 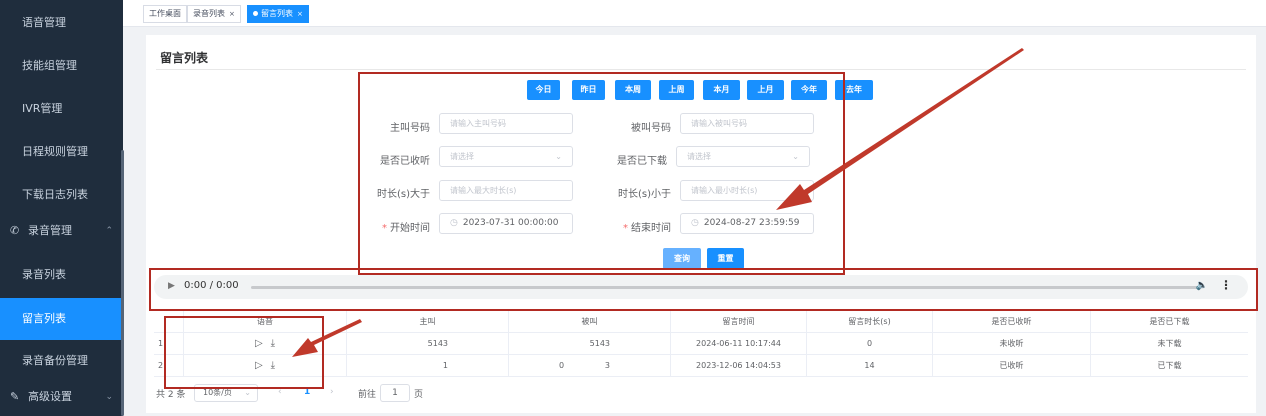 What do you see at coordinates (15, 396) in the screenshot?
I see `pen-icon: ✎` at bounding box center [15, 396].